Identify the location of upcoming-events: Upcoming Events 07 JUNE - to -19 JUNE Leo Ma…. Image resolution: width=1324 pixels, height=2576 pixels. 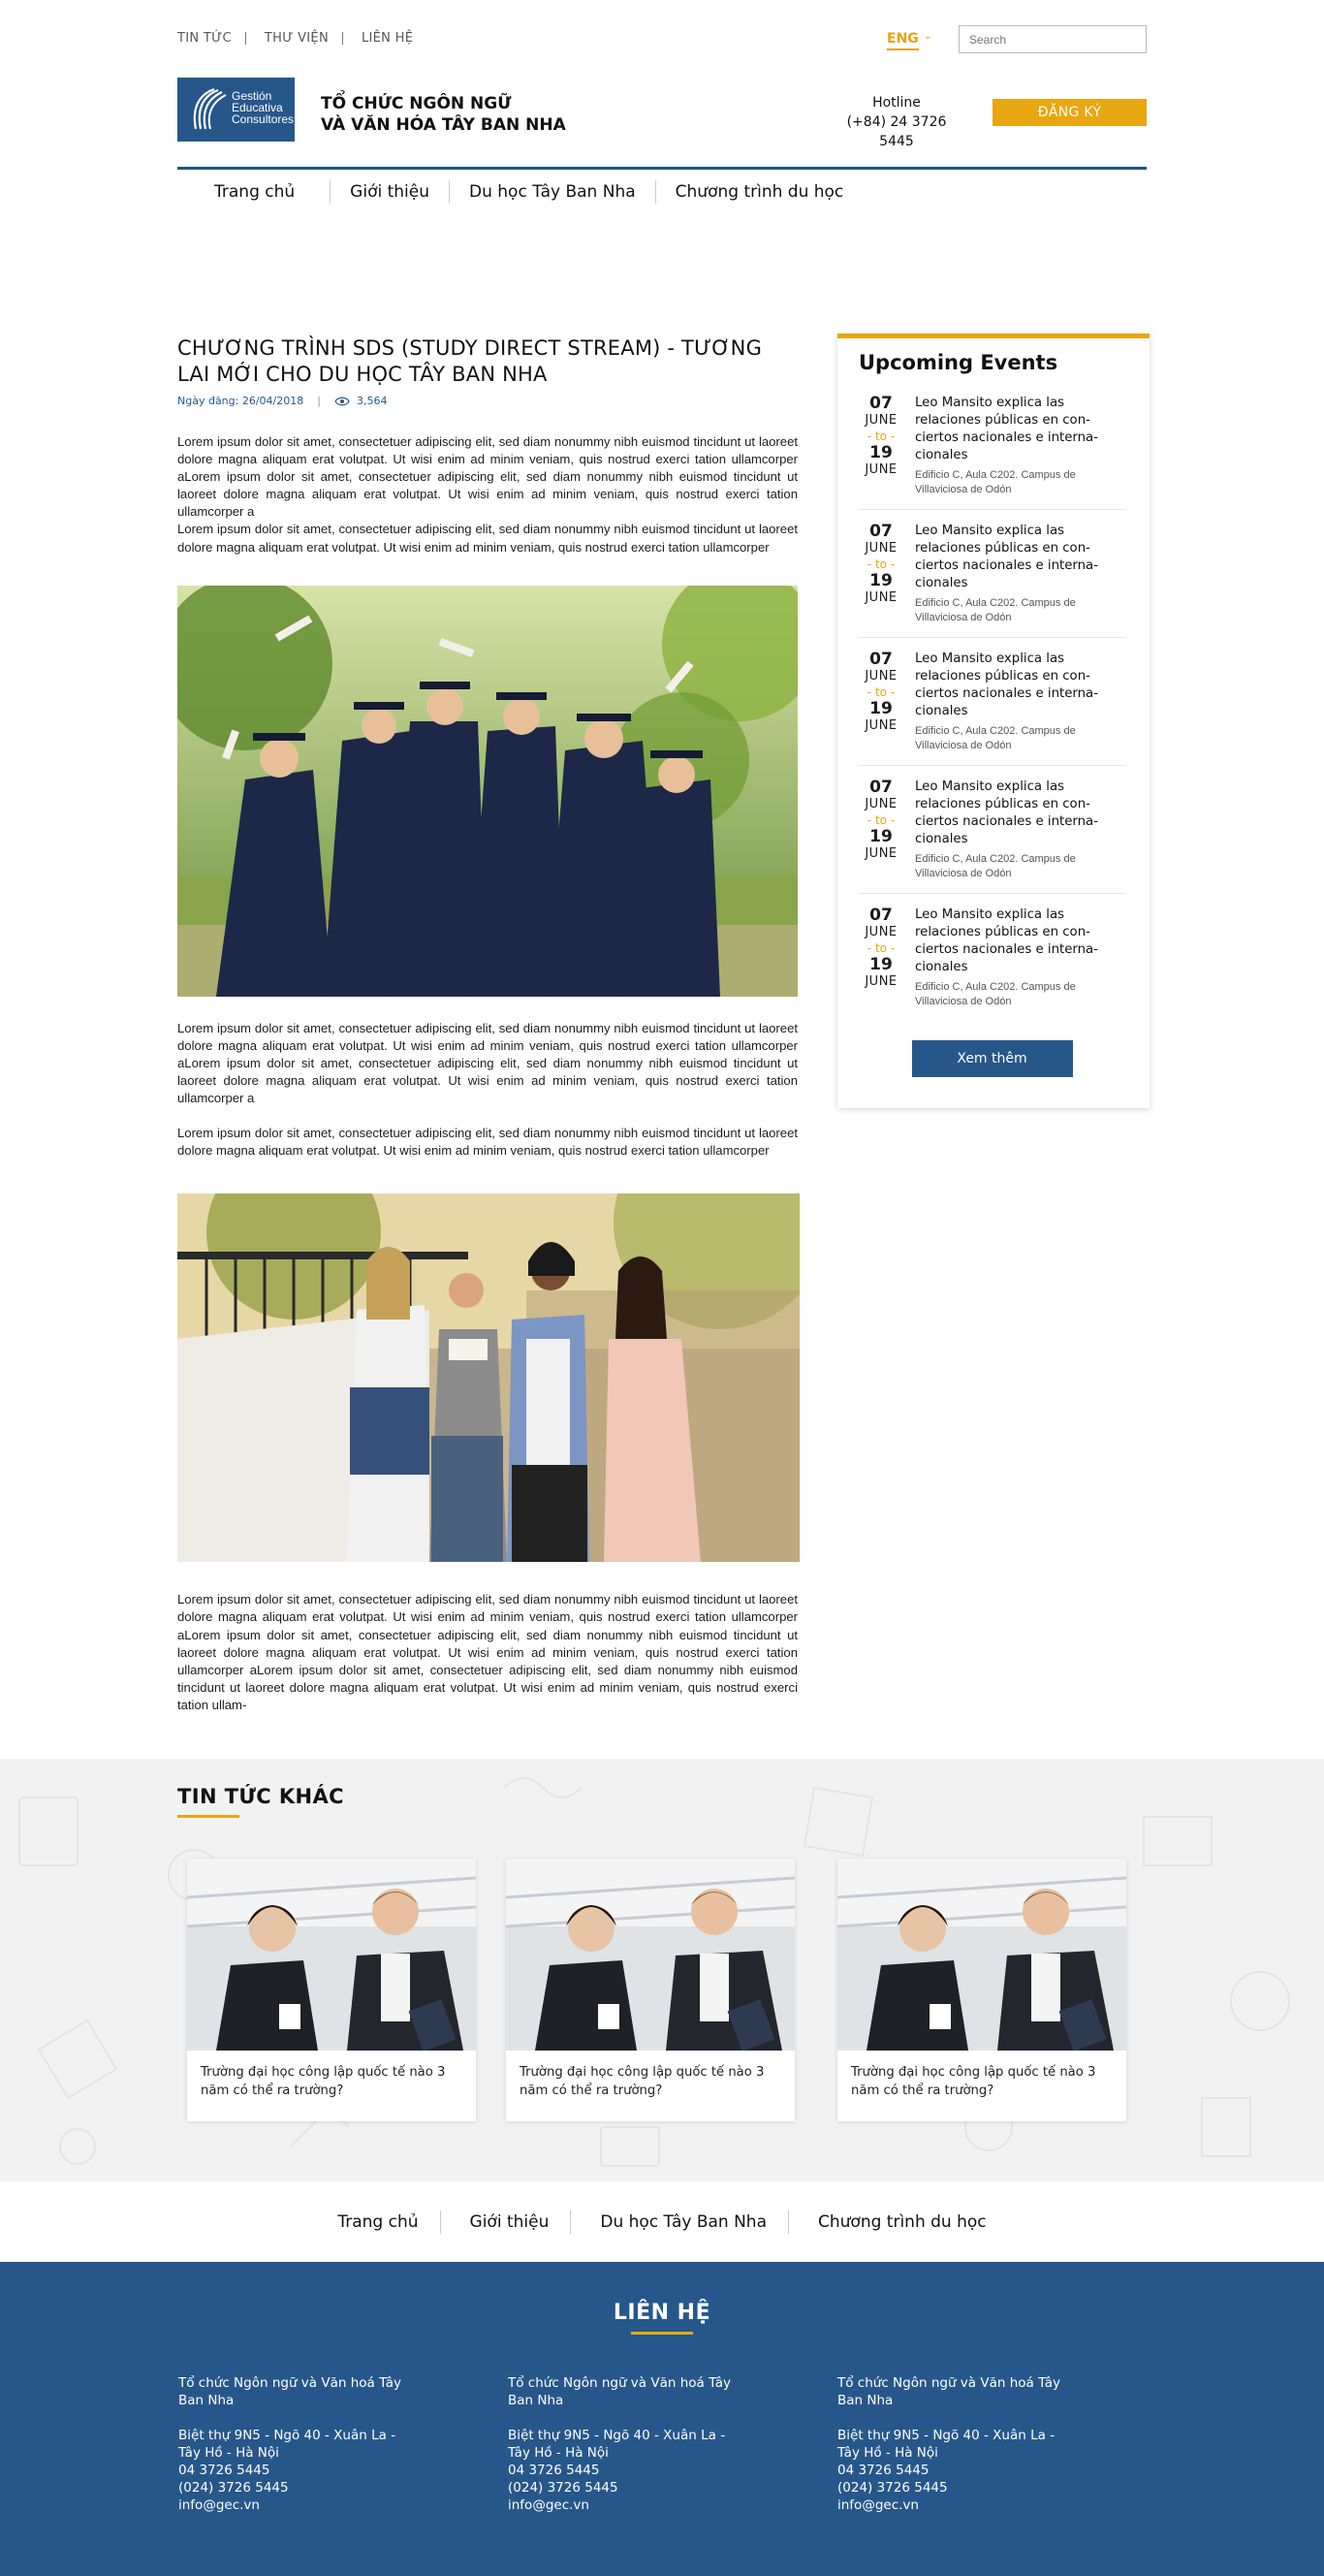
(993, 721).